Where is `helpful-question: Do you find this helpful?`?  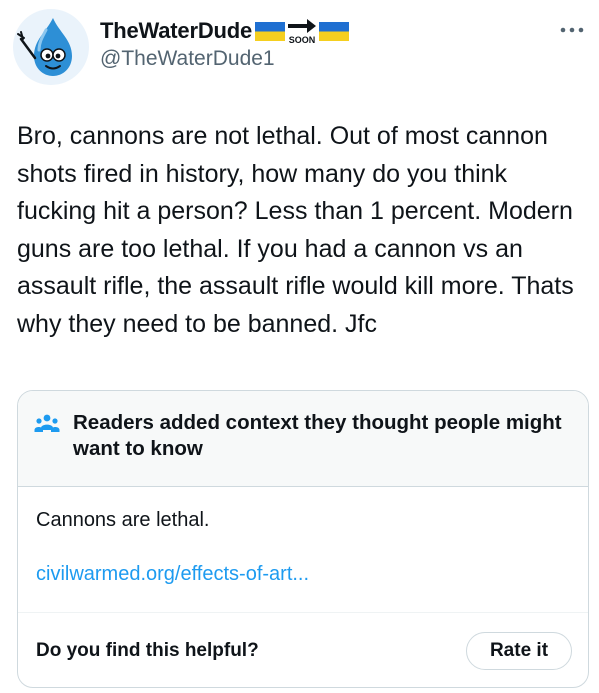
helpful-question: Do you find this helpful? is located at coordinates (147, 650).